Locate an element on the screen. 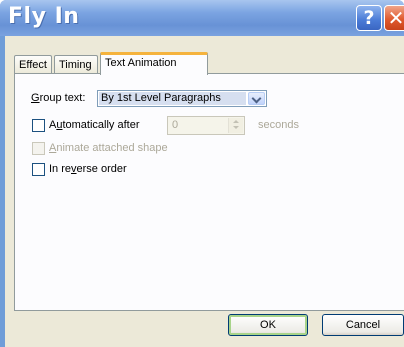 This screenshot has width=404, height=347. seconds-value: 0 is located at coordinates (175, 125).